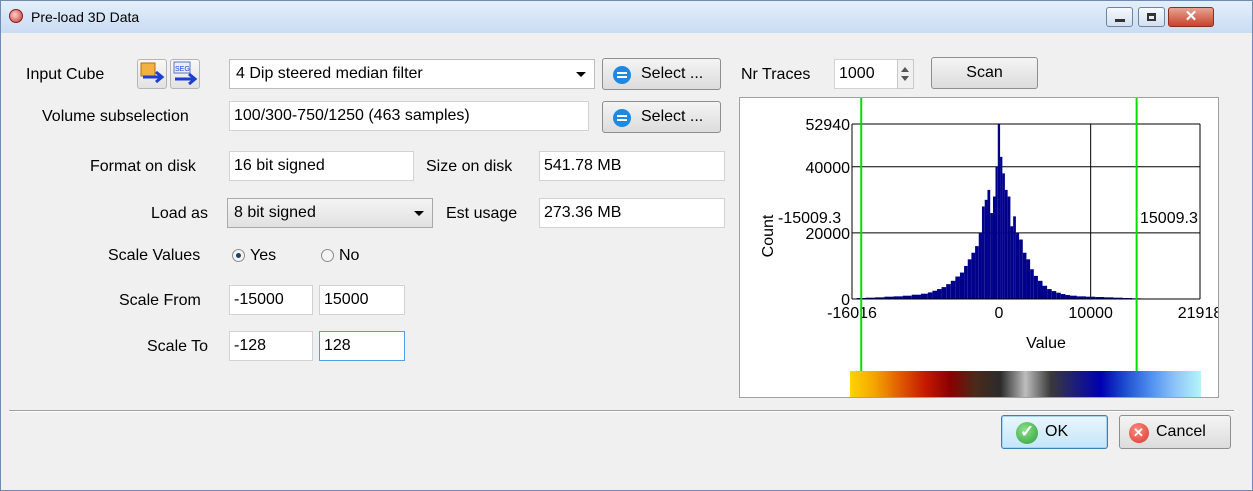  I want to click on scale-to-max-input: 128, so click(362, 346).